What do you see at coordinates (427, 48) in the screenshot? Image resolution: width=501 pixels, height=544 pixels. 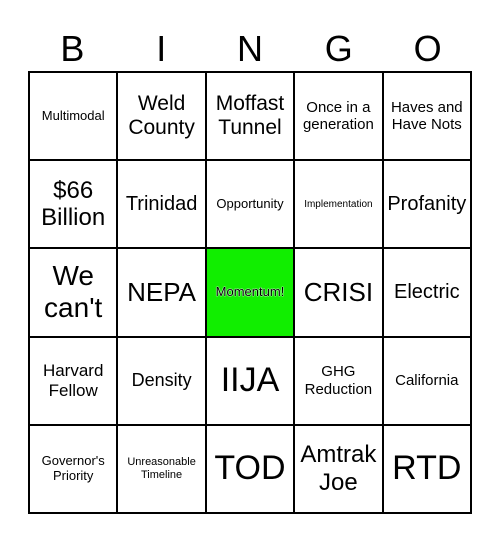 I see `header-letter-o: O` at bounding box center [427, 48].